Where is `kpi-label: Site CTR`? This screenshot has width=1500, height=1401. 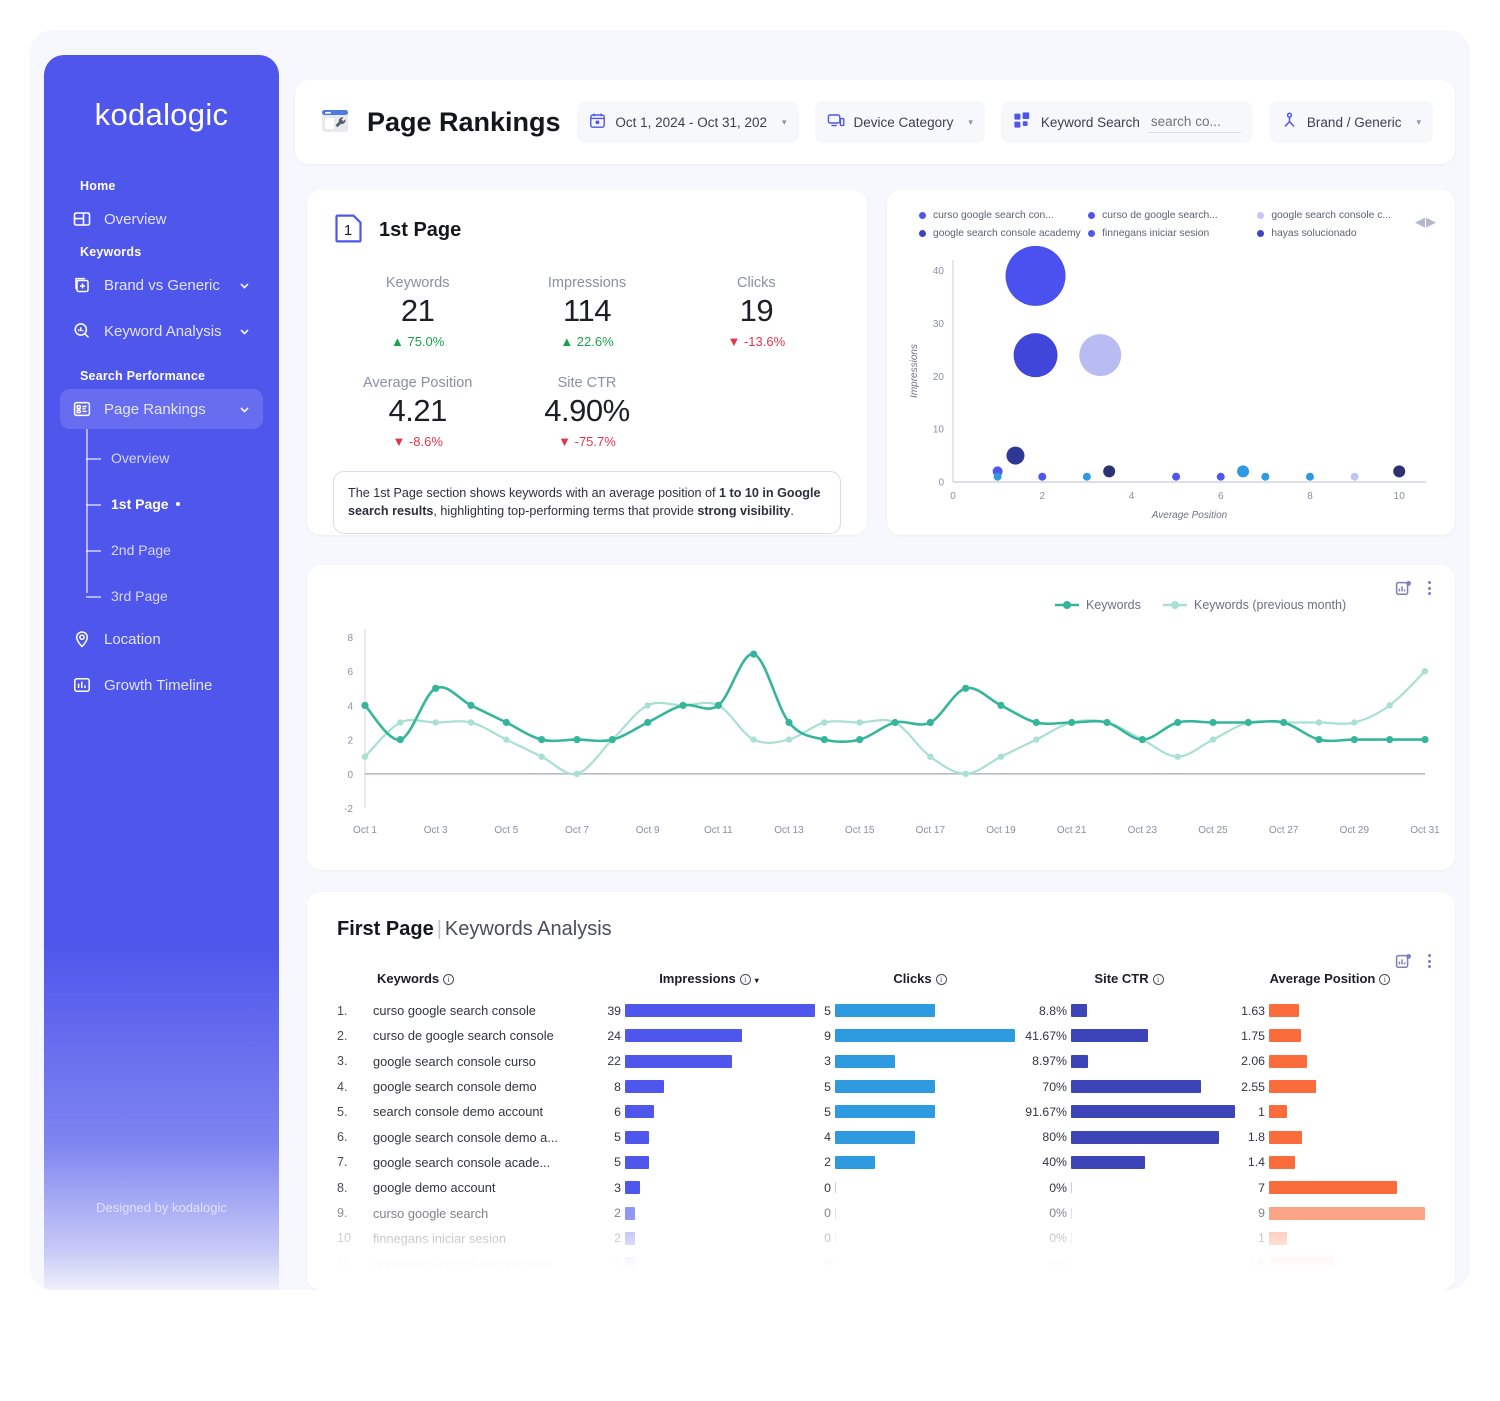 kpi-label: Site CTR is located at coordinates (587, 383).